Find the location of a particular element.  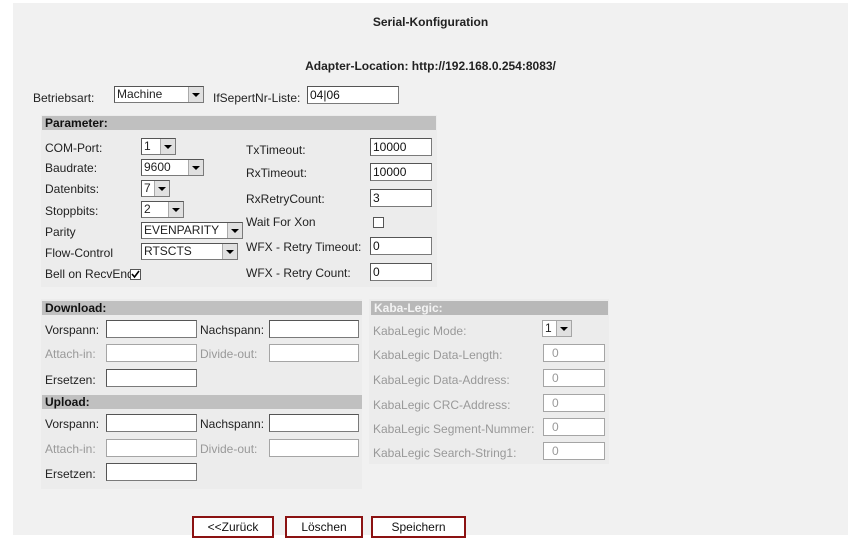

tx-timeout-input is located at coordinates (401, 147).